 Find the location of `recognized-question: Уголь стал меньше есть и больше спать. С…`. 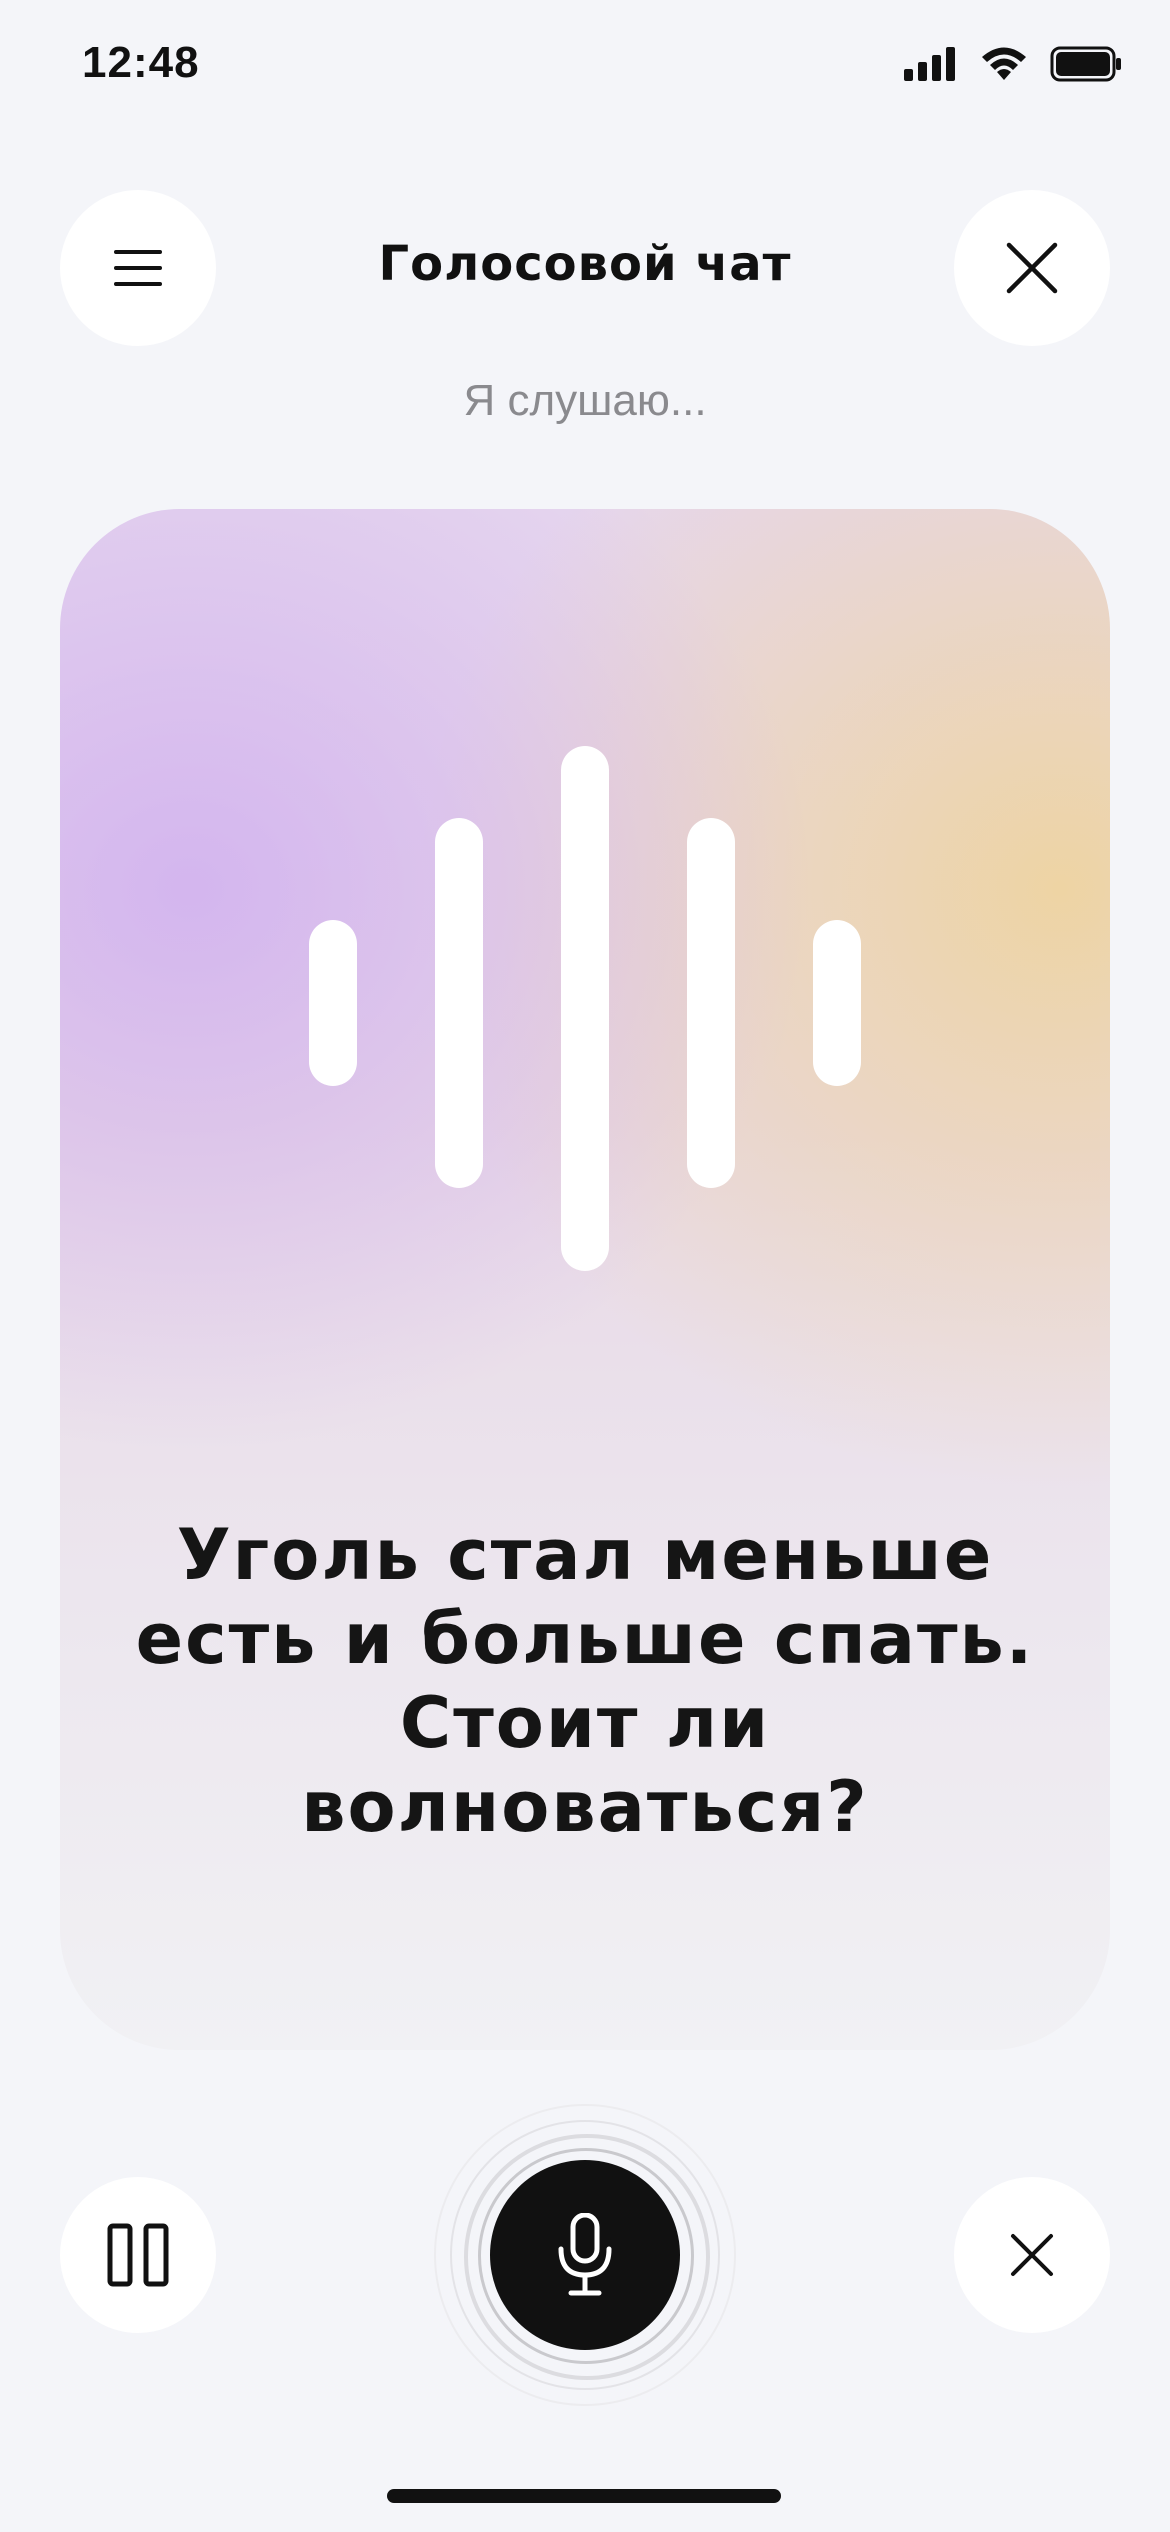

recognized-question: Уголь стал меньше есть и больше спать. С… is located at coordinates (585, 1681).